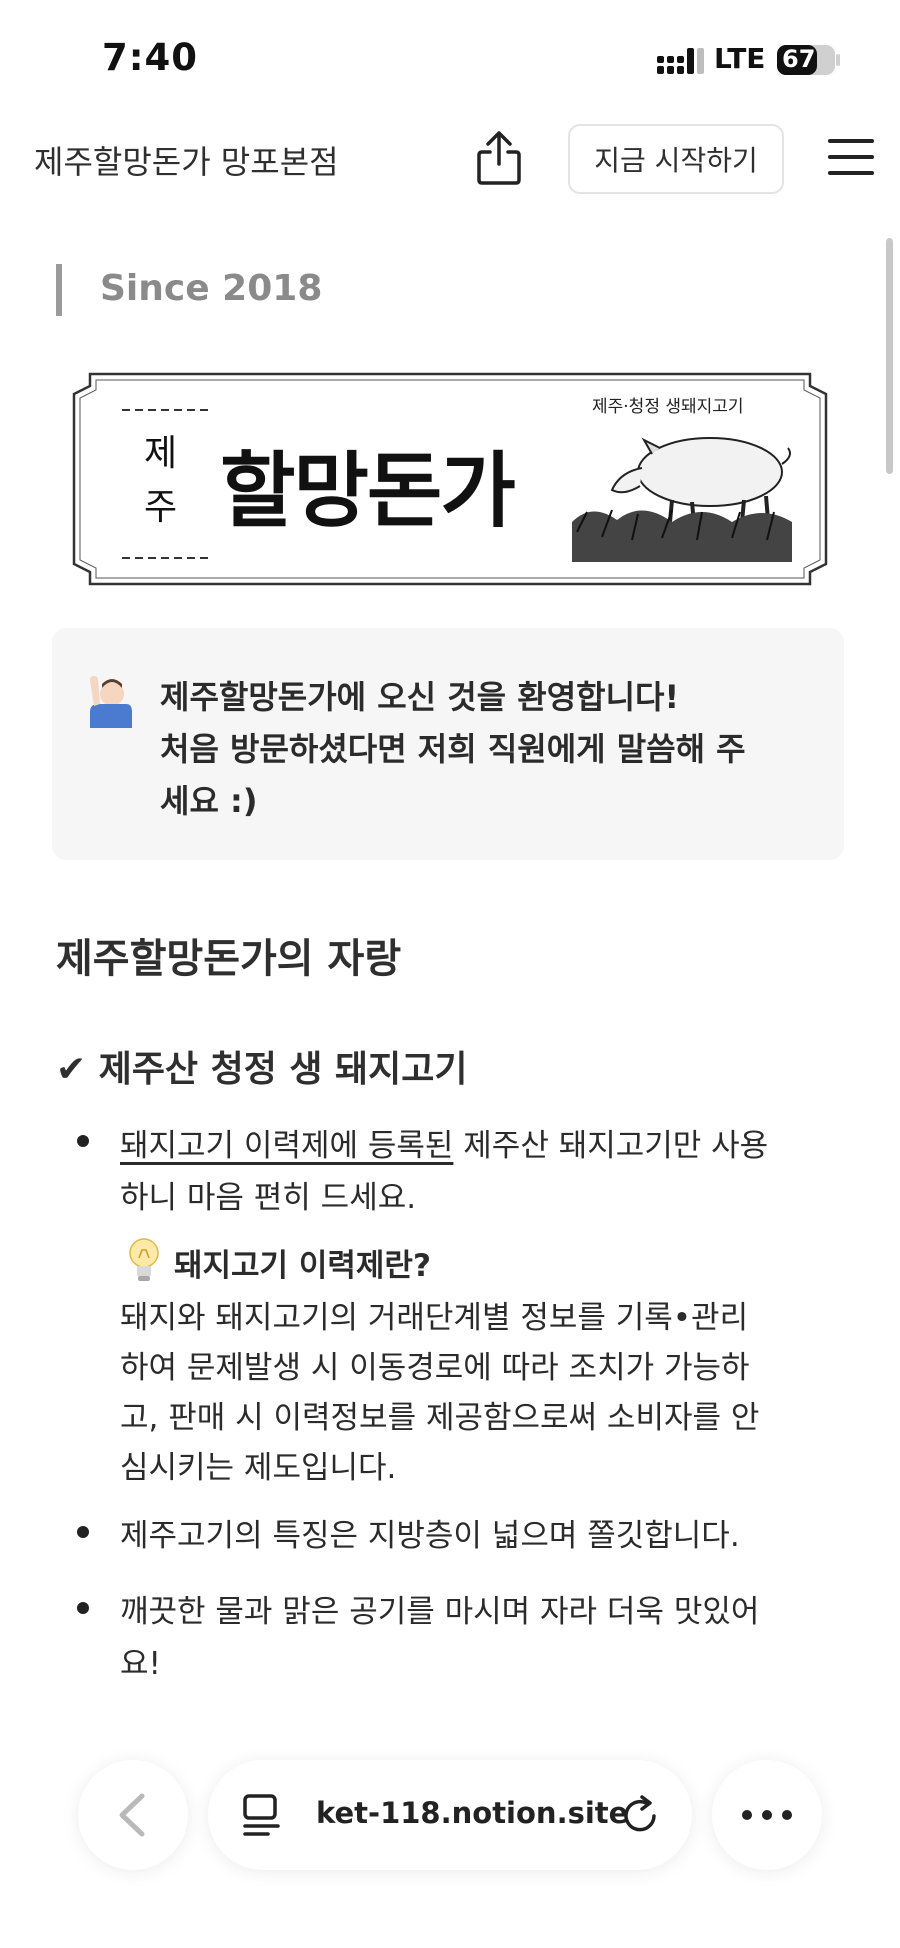 The width and height of the screenshot is (900, 1948). I want to click on url-text: ket-118.notion.site, so click(472, 1813).